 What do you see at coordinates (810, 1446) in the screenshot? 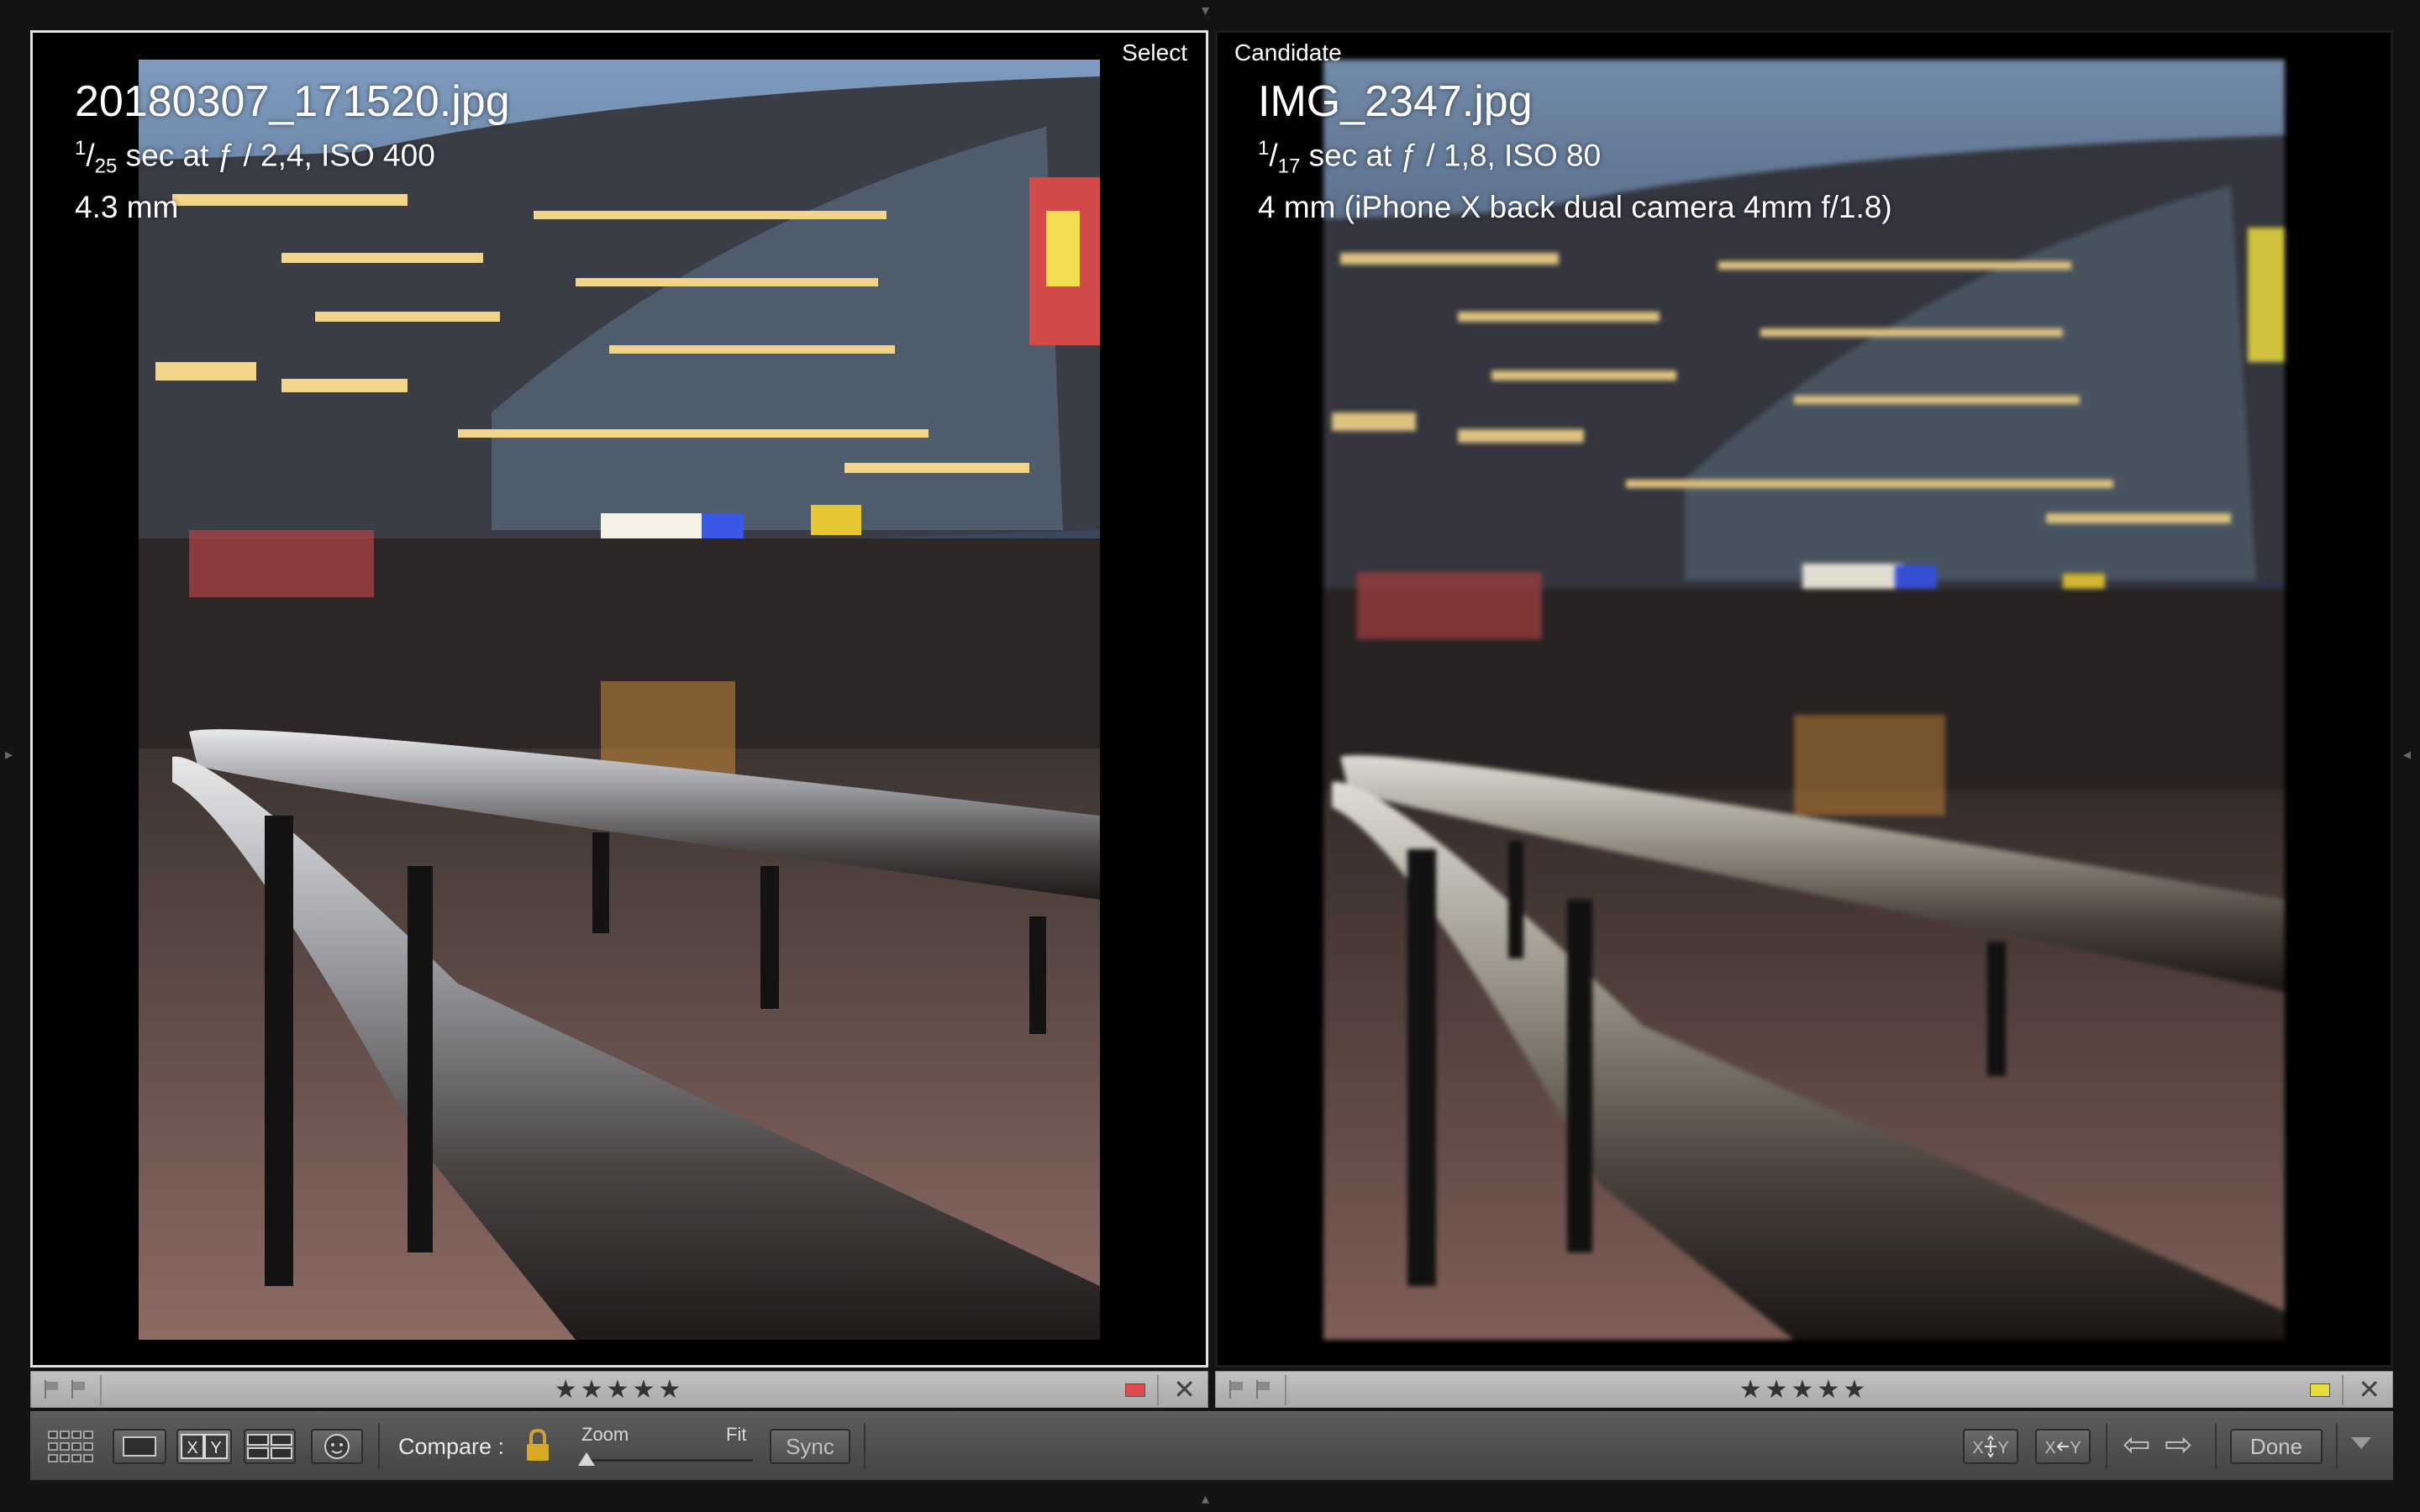
I see `sync-button: Sync` at bounding box center [810, 1446].